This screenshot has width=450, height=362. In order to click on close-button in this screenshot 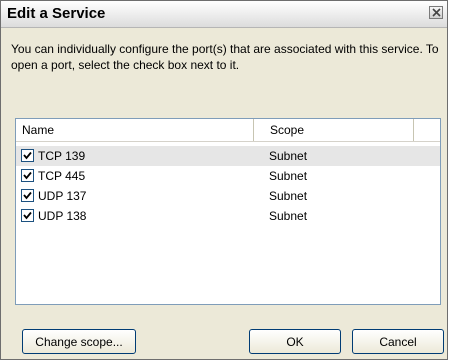, I will do `click(436, 12)`.